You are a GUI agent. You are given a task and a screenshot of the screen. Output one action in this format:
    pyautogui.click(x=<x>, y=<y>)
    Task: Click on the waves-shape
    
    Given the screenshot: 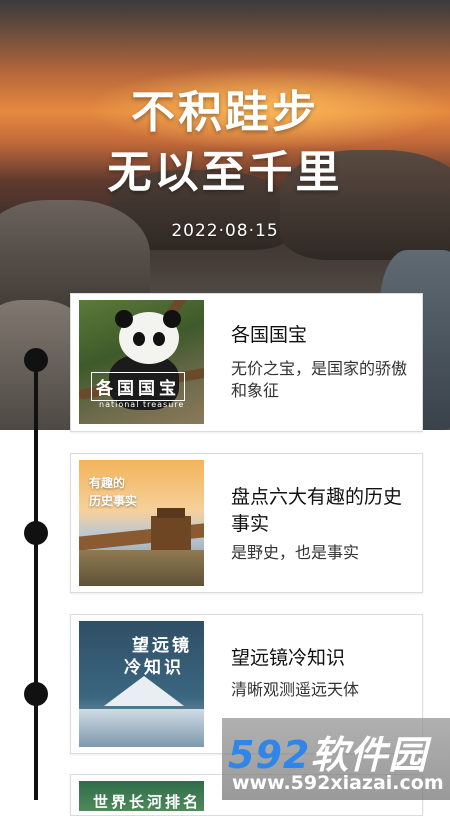 What is the action you would take?
    pyautogui.click(x=141, y=728)
    